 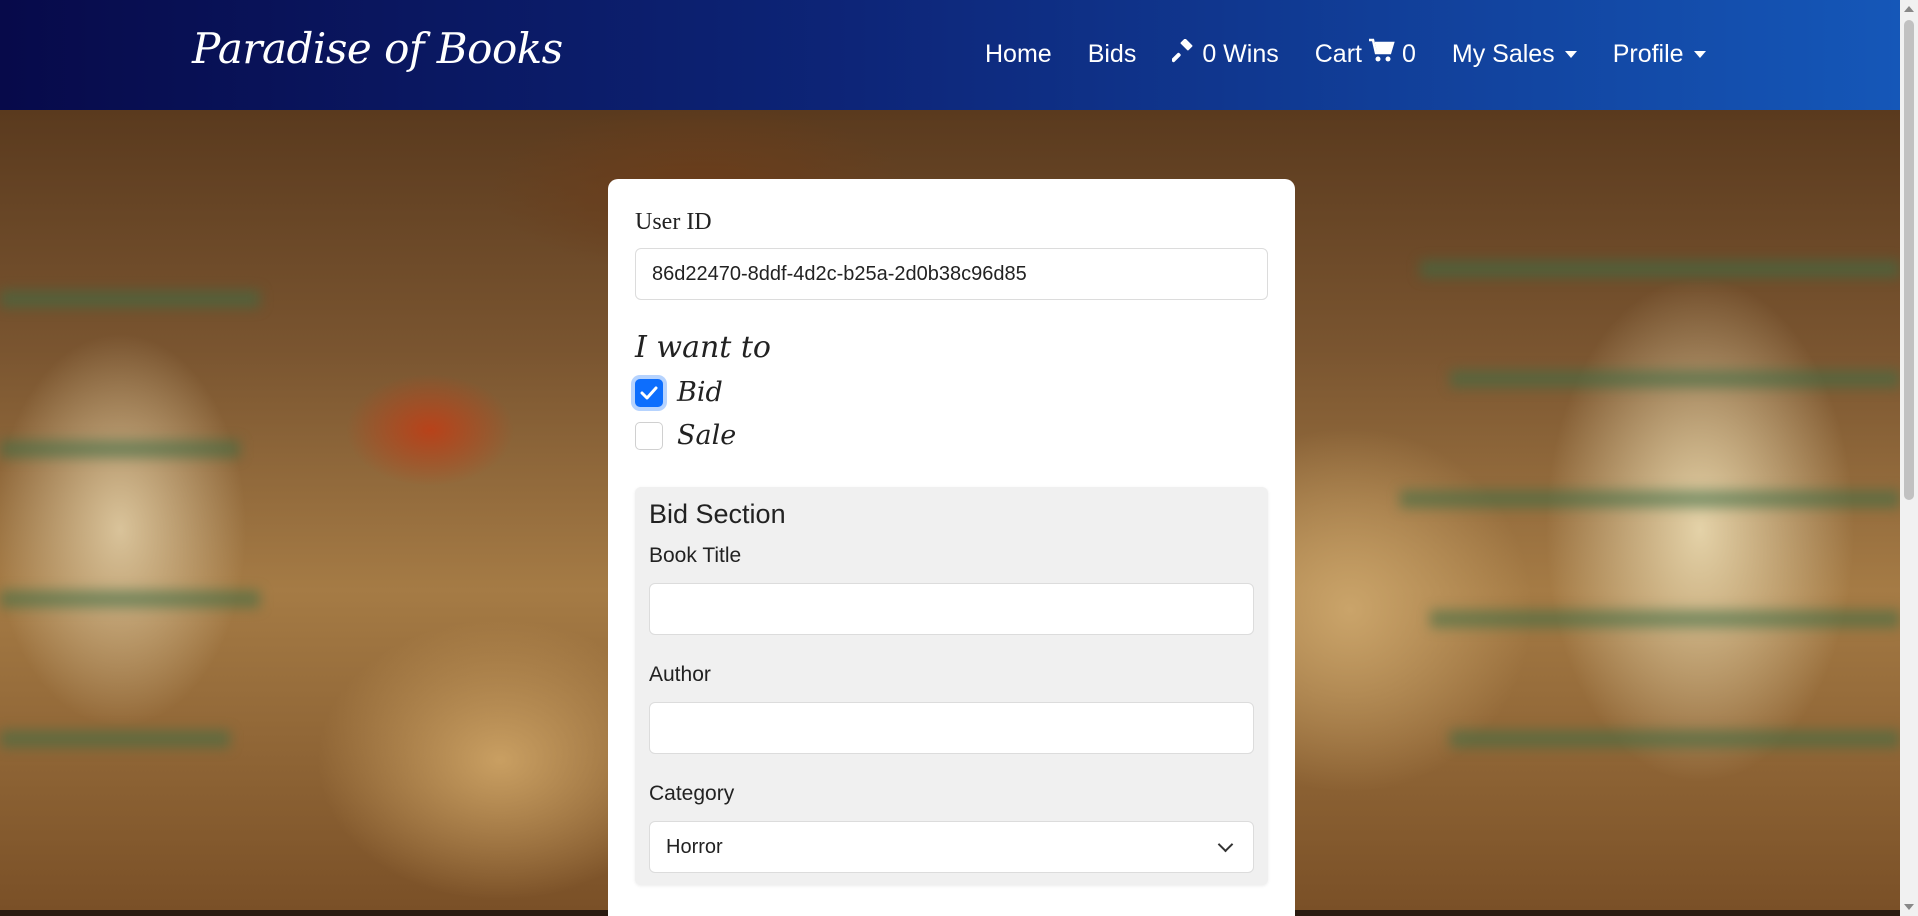 I want to click on scroll-up-arrow-icon, so click(x=1909, y=9).